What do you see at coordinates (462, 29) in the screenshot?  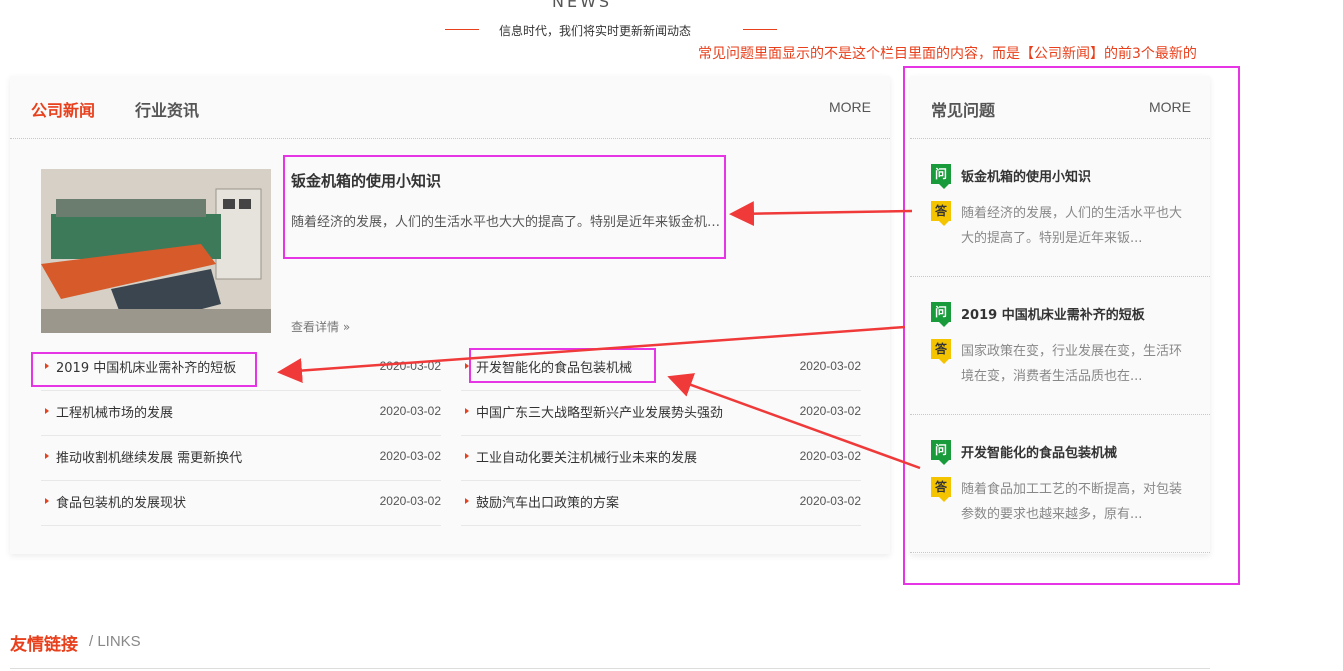 I see `subtitle-line-left` at bounding box center [462, 29].